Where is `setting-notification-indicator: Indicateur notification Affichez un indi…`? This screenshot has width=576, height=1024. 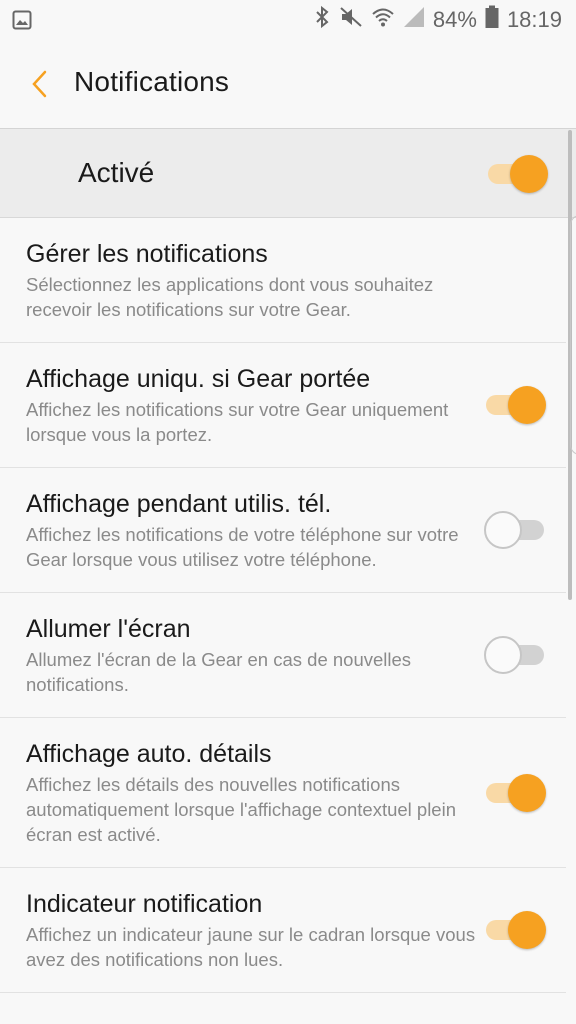
setting-notification-indicator: Indicateur notification Affichez un indi… is located at coordinates (283, 930).